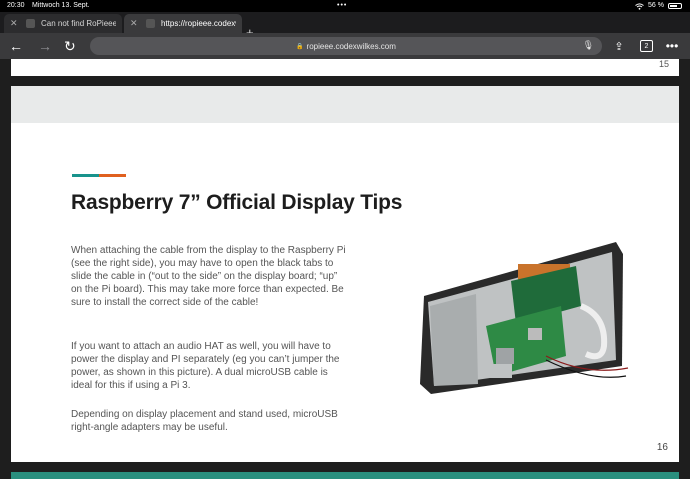 This screenshot has height=479, width=690. What do you see at coordinates (345, 104) in the screenshot?
I see `slide-header-band` at bounding box center [345, 104].